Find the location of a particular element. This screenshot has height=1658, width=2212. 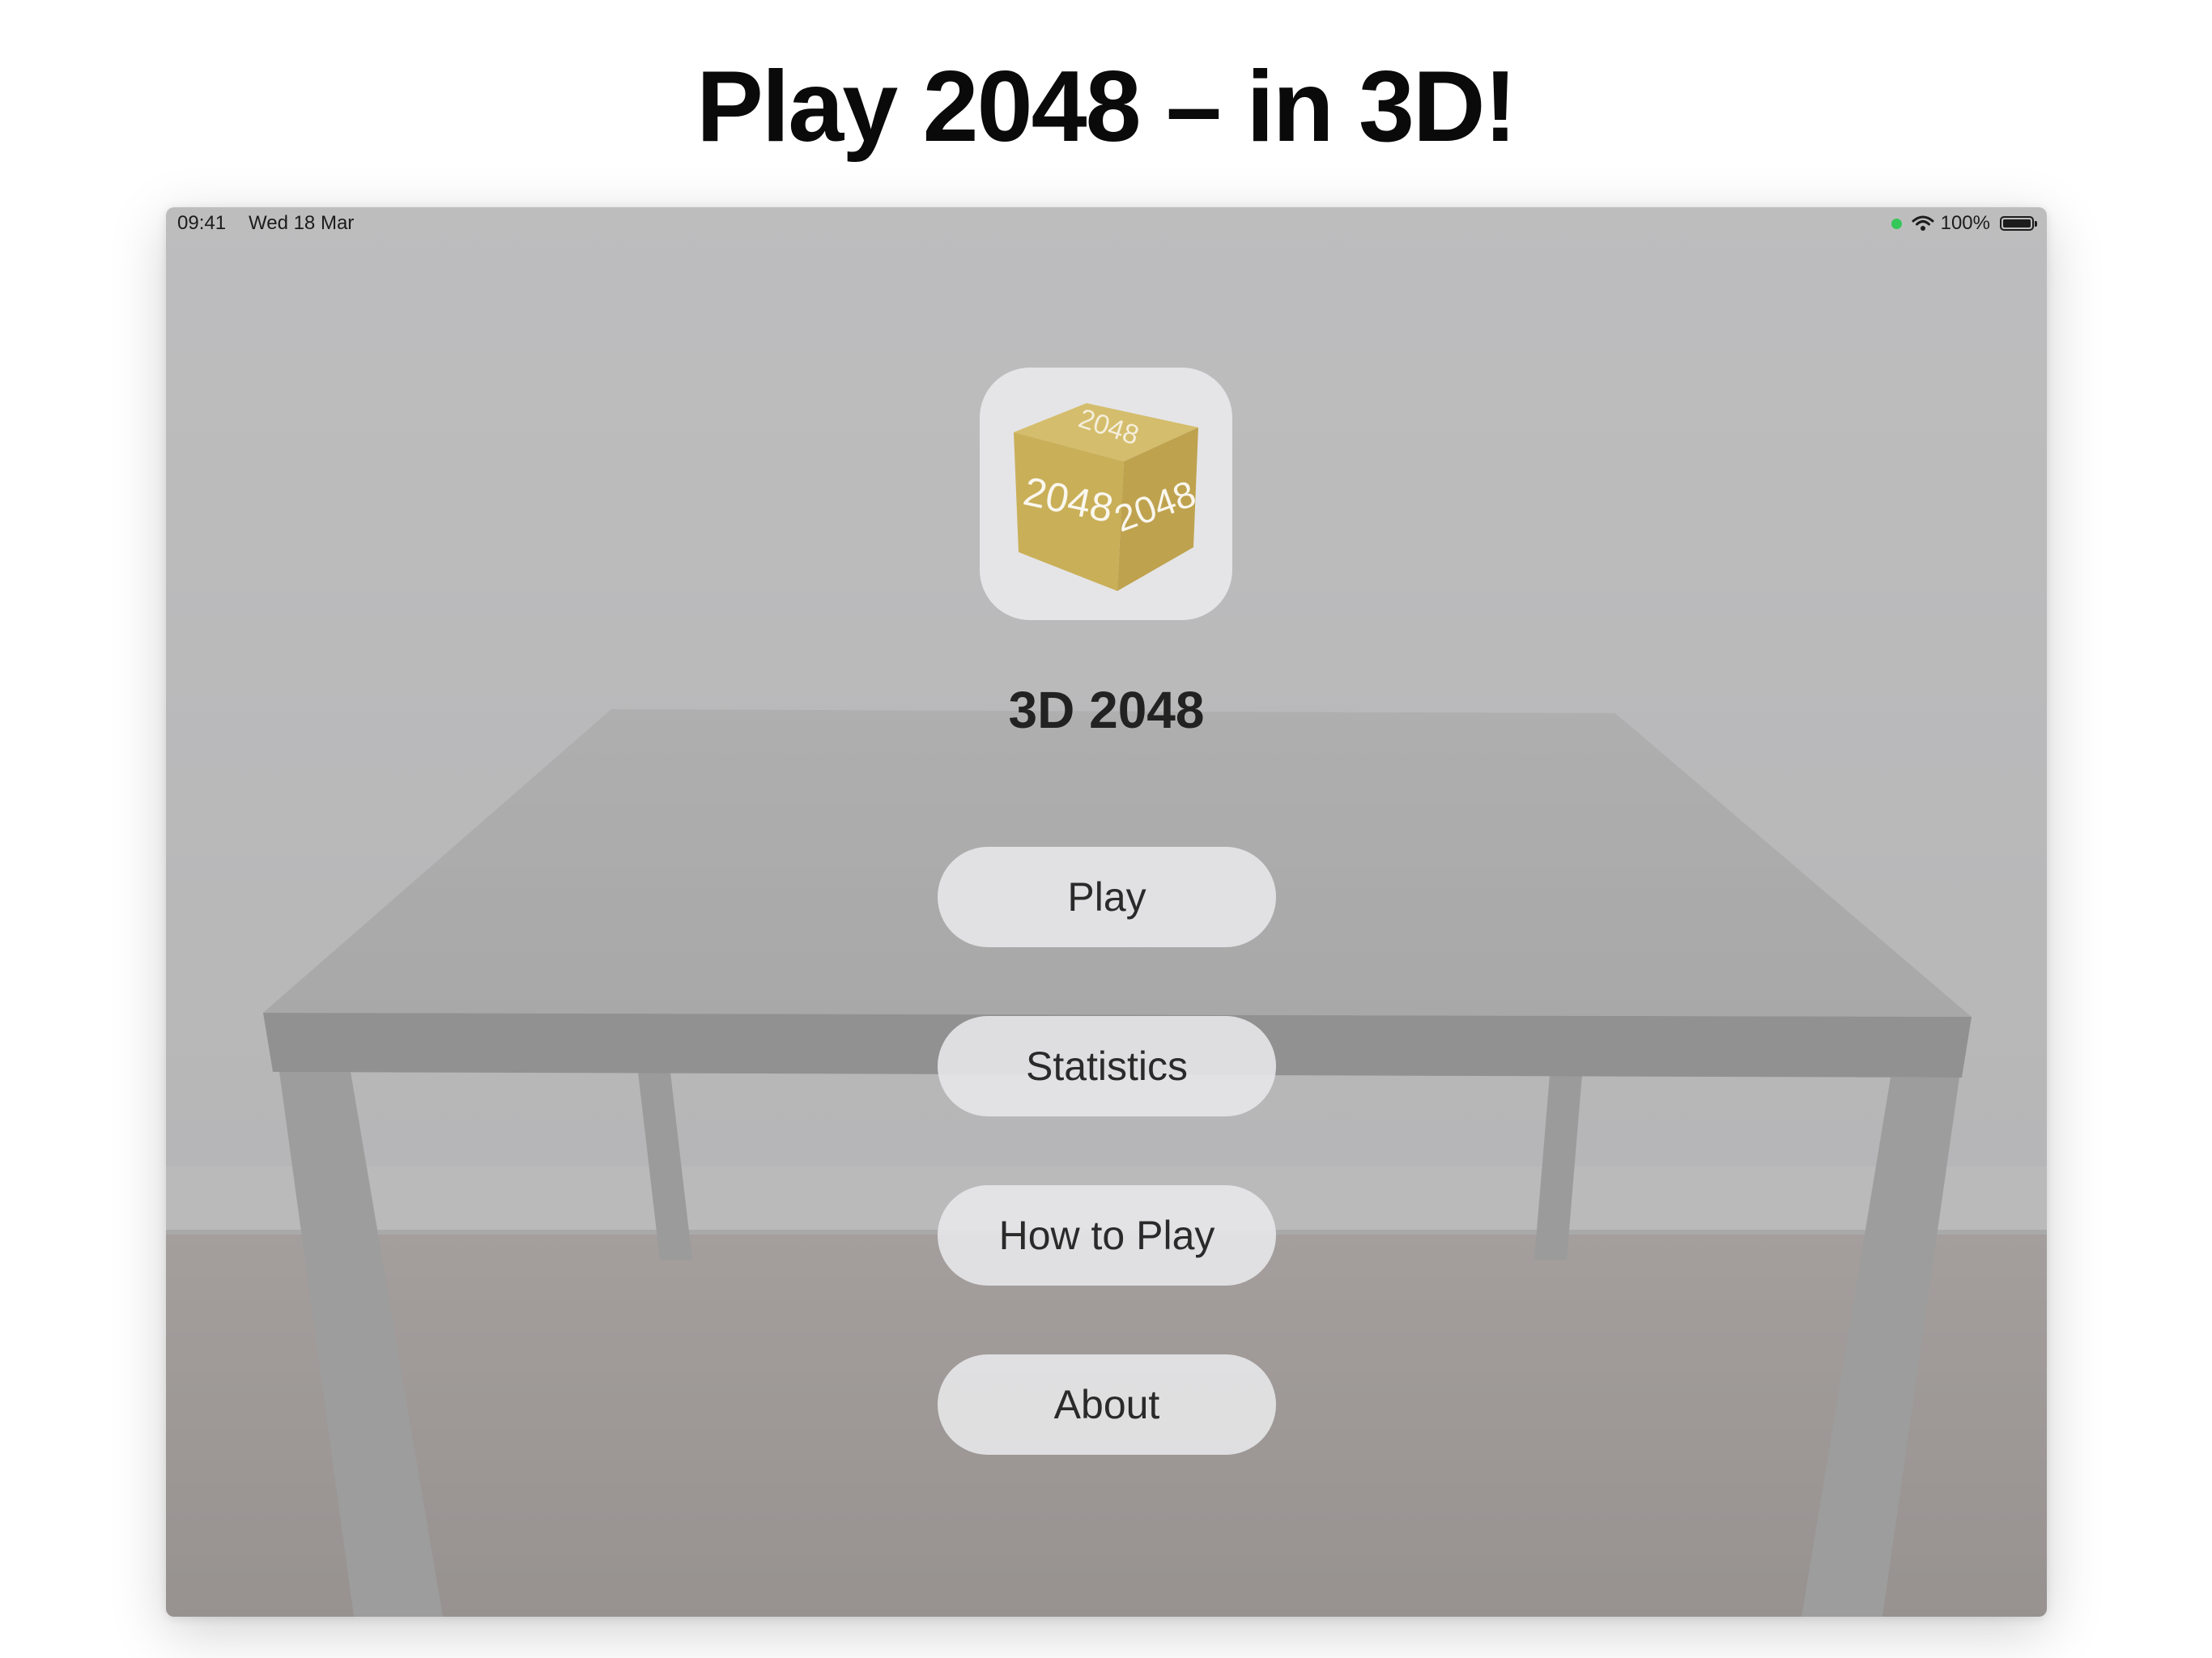

status-indicators: 100% is located at coordinates (1964, 223).